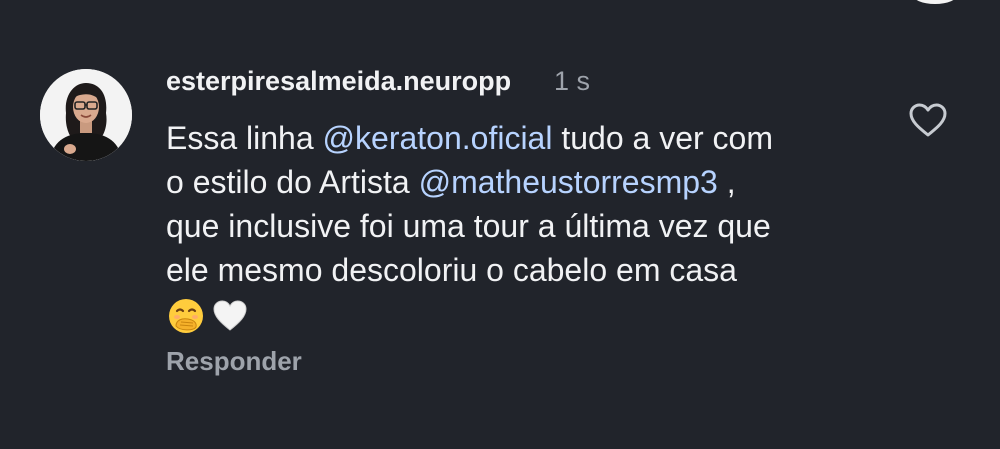  What do you see at coordinates (526, 316) in the screenshot?
I see `comment-emojis` at bounding box center [526, 316].